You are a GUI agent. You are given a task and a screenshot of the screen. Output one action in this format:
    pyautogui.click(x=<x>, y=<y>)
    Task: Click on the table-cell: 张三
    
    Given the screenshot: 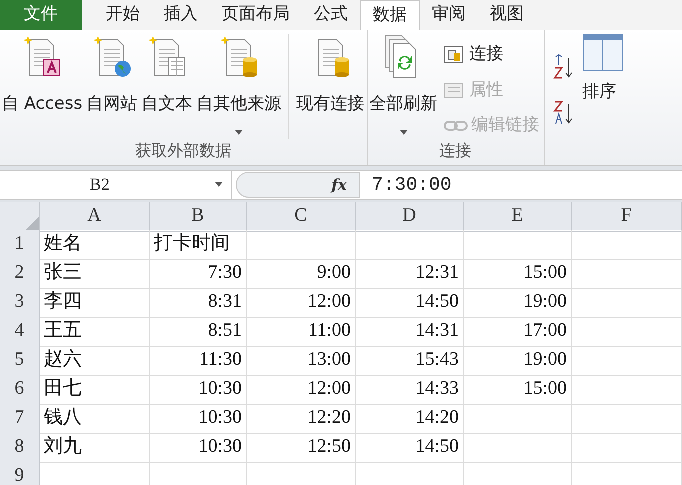 What is the action you would take?
    pyautogui.click(x=95, y=273)
    